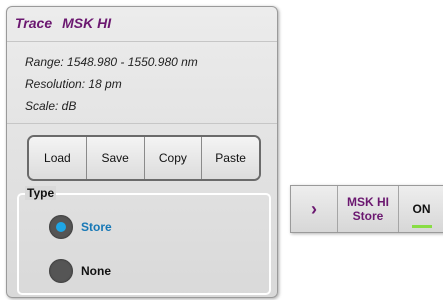 This screenshot has width=443, height=300. I want to click on type-option-store: Store, so click(80, 227).